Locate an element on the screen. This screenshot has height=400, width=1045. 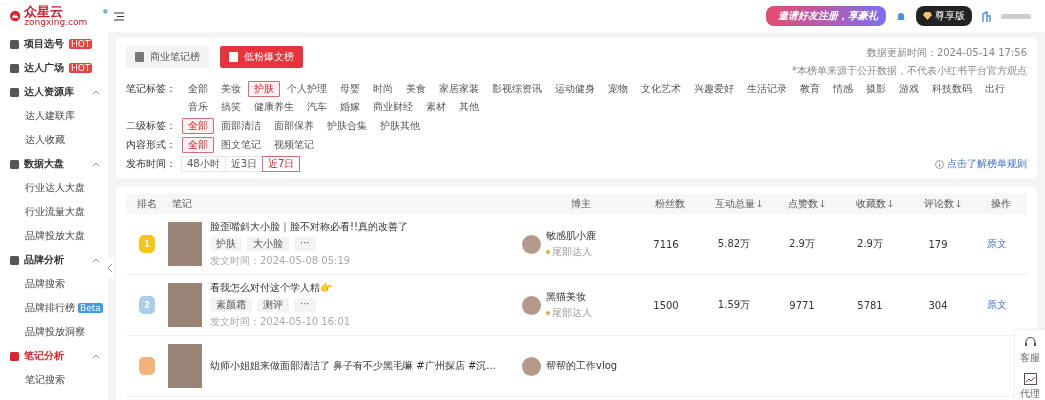
chart-icon is located at coordinates (1030, 379).